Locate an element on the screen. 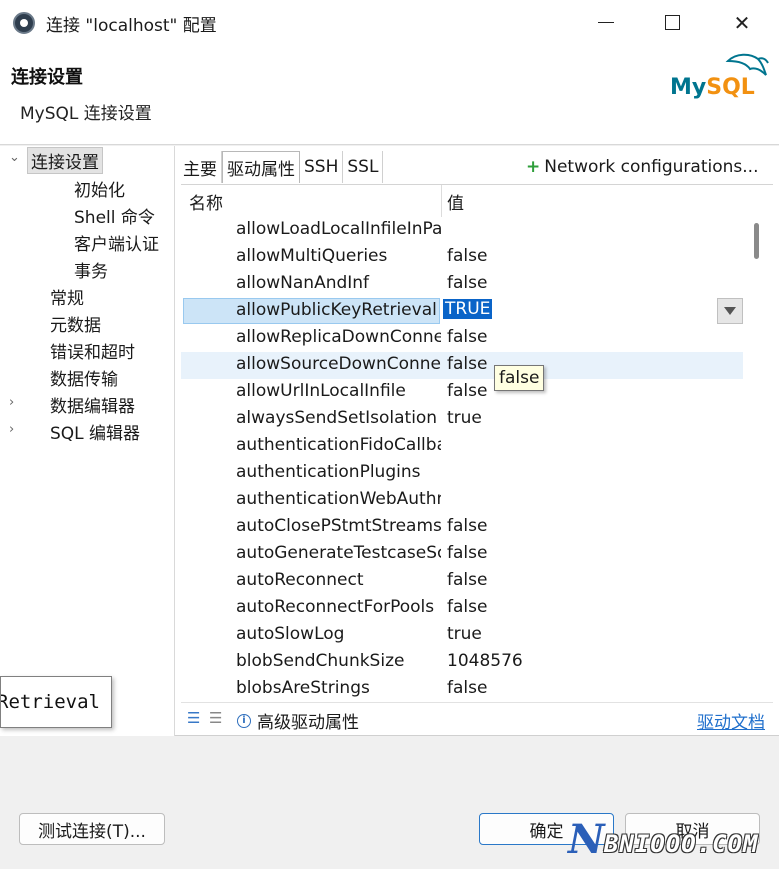  table-bottom-bar: ☰ ☰ i 高级驱动属性 驱动文档 is located at coordinates (477, 717).